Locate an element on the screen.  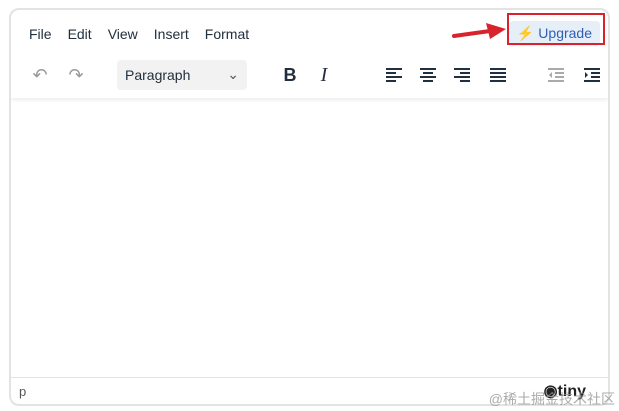
block-format-select: Paragraph ⌄ is located at coordinates (182, 75).